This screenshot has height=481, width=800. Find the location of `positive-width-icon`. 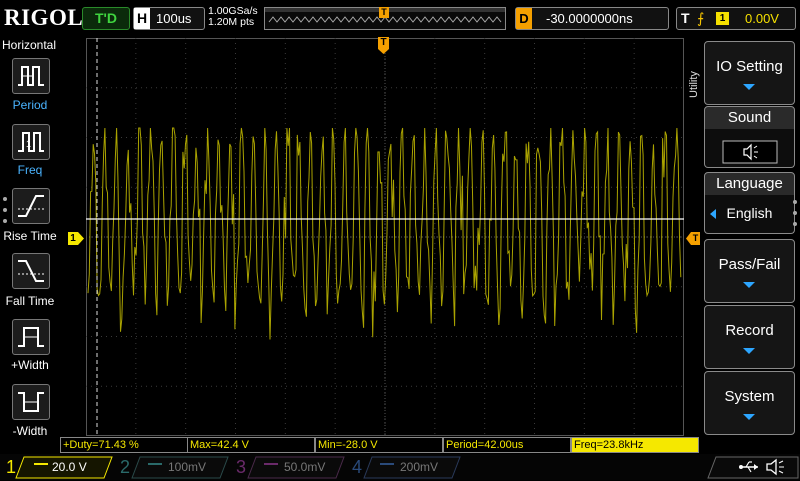

positive-width-icon is located at coordinates (31, 337).